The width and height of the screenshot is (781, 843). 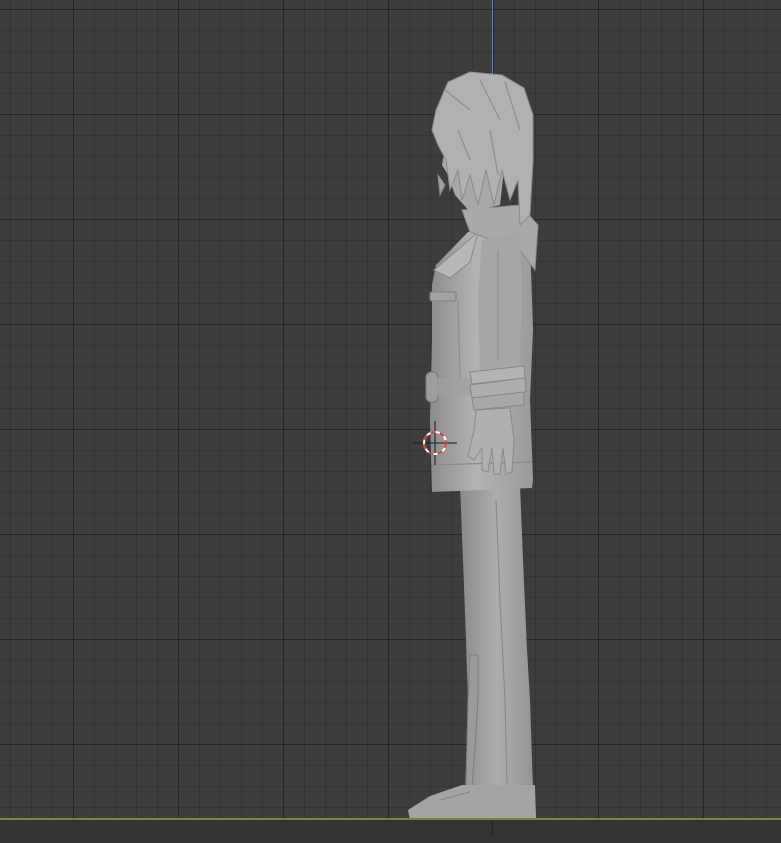 What do you see at coordinates (492, 827) in the screenshot?
I see `origin-tick` at bounding box center [492, 827].